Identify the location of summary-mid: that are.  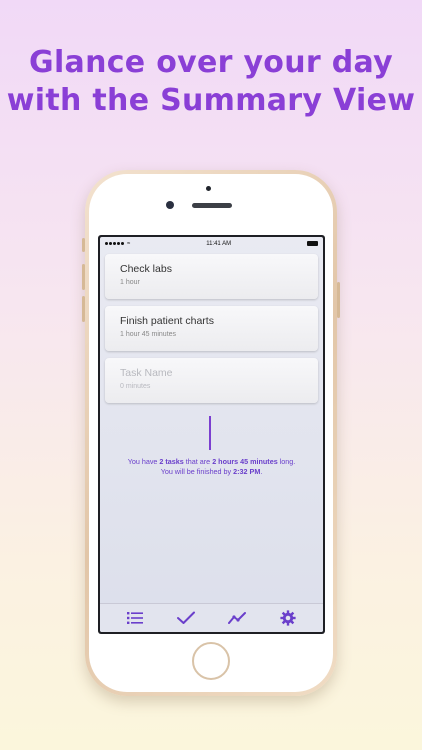
(198, 461).